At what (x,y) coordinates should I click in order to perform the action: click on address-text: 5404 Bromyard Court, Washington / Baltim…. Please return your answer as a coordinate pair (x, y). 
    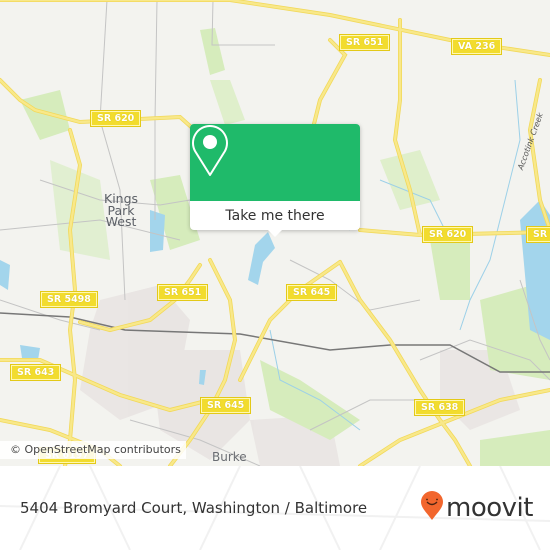
    Looking at the image, I should click on (194, 508).